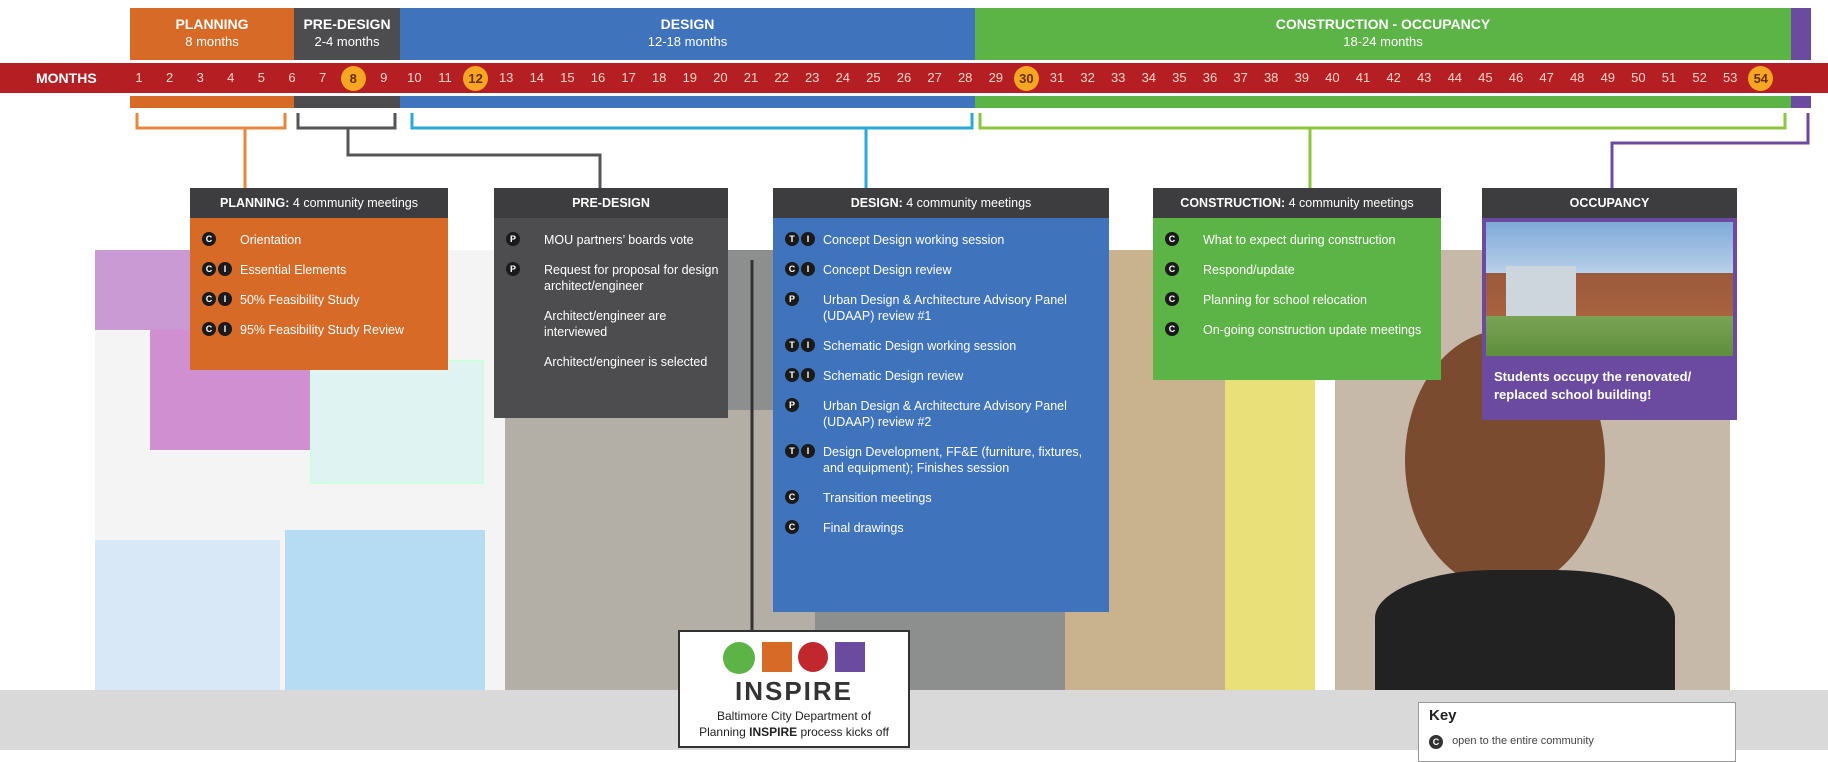 Image resolution: width=1828 pixels, height=762 pixels. I want to click on inspire-icons, so click(794, 659).